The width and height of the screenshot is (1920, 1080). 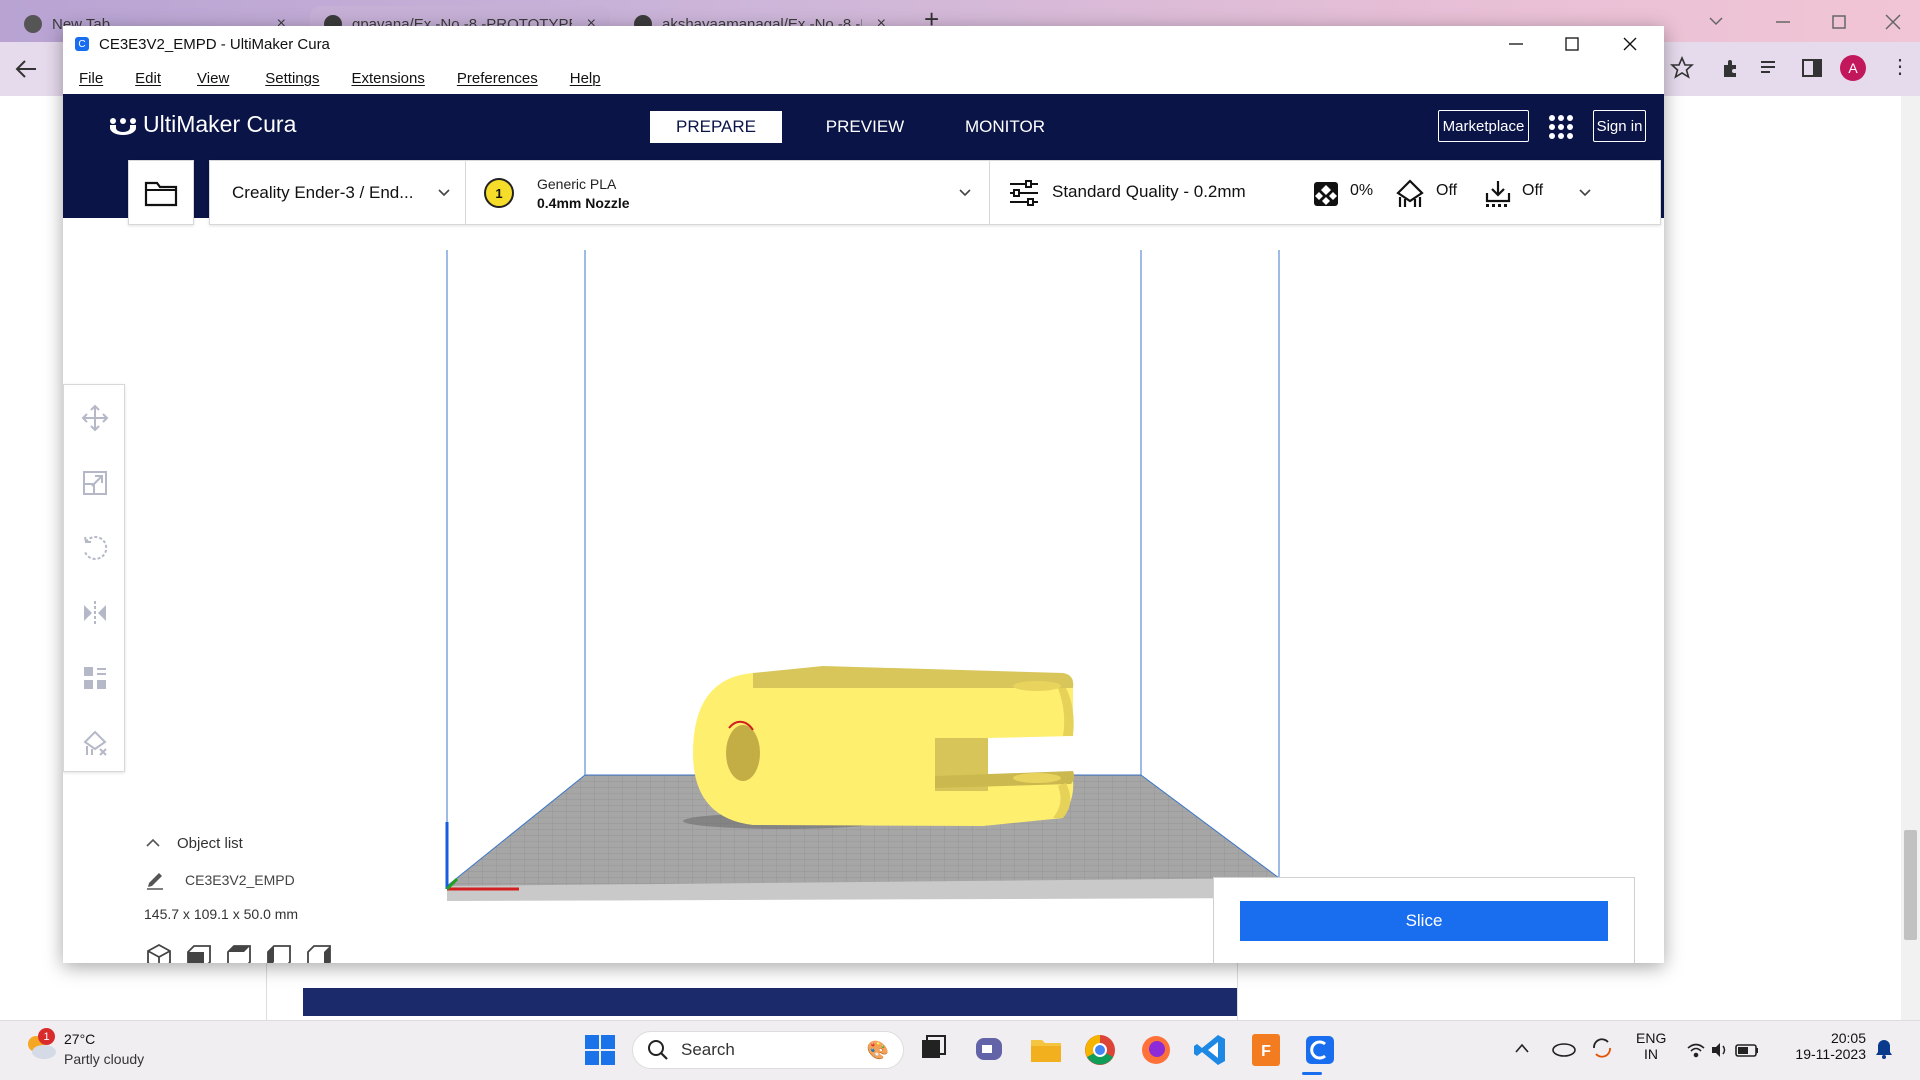 I want to click on rotate-tool, so click(x=95, y=547).